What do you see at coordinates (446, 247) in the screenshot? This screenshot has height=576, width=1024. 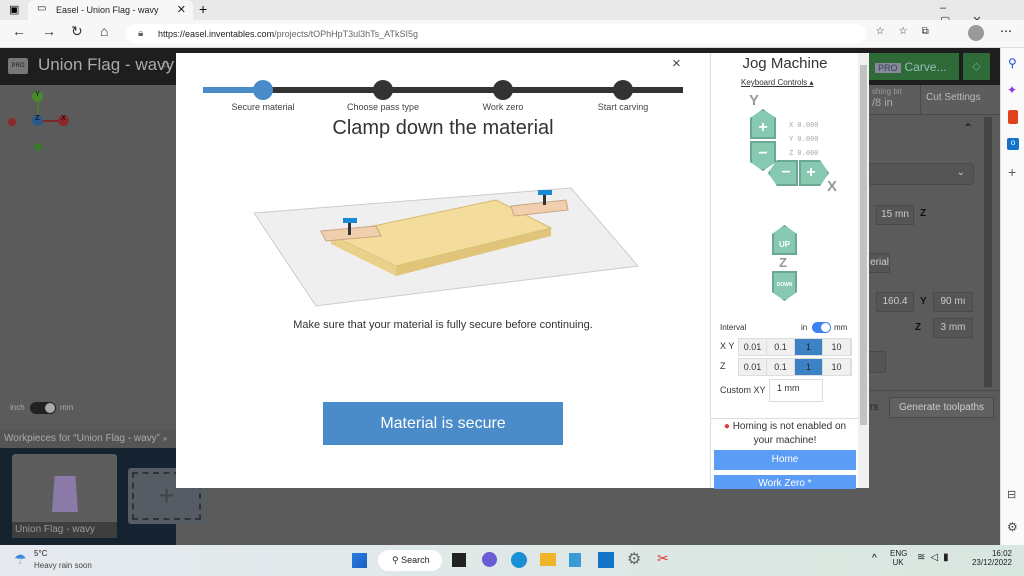 I see `clamp-illustration` at bounding box center [446, 247].